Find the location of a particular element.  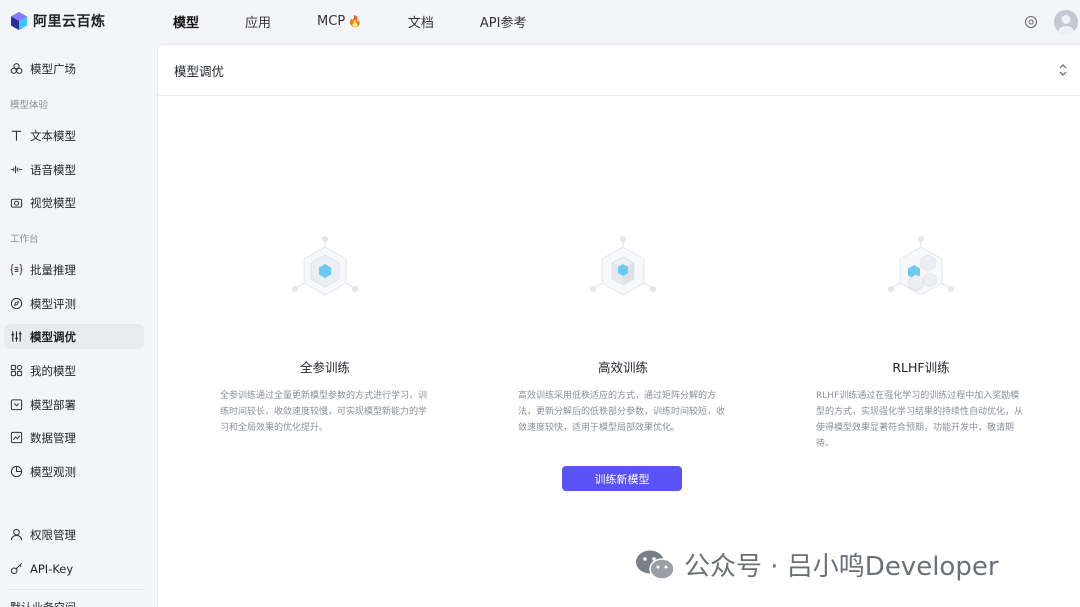

avatar is located at coordinates (1066, 21).